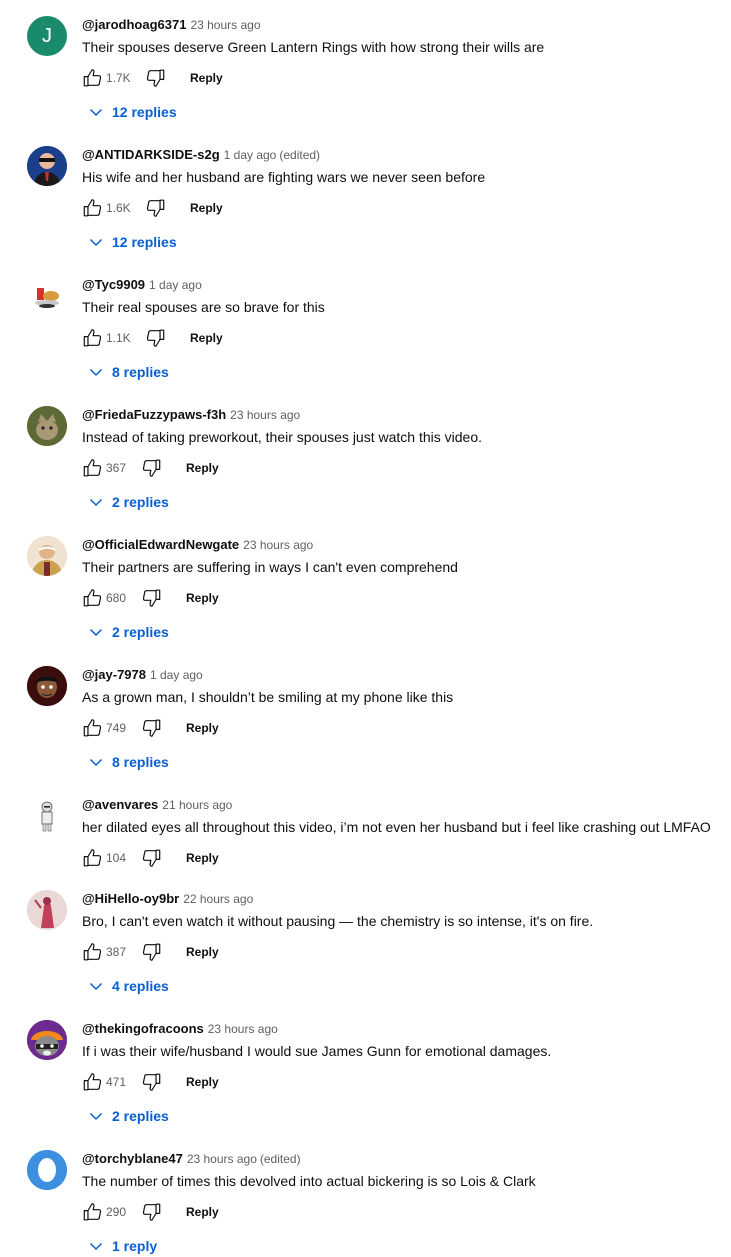 This screenshot has width=731, height=1257. I want to click on view-replies-button: 4 replies, so click(128, 986).